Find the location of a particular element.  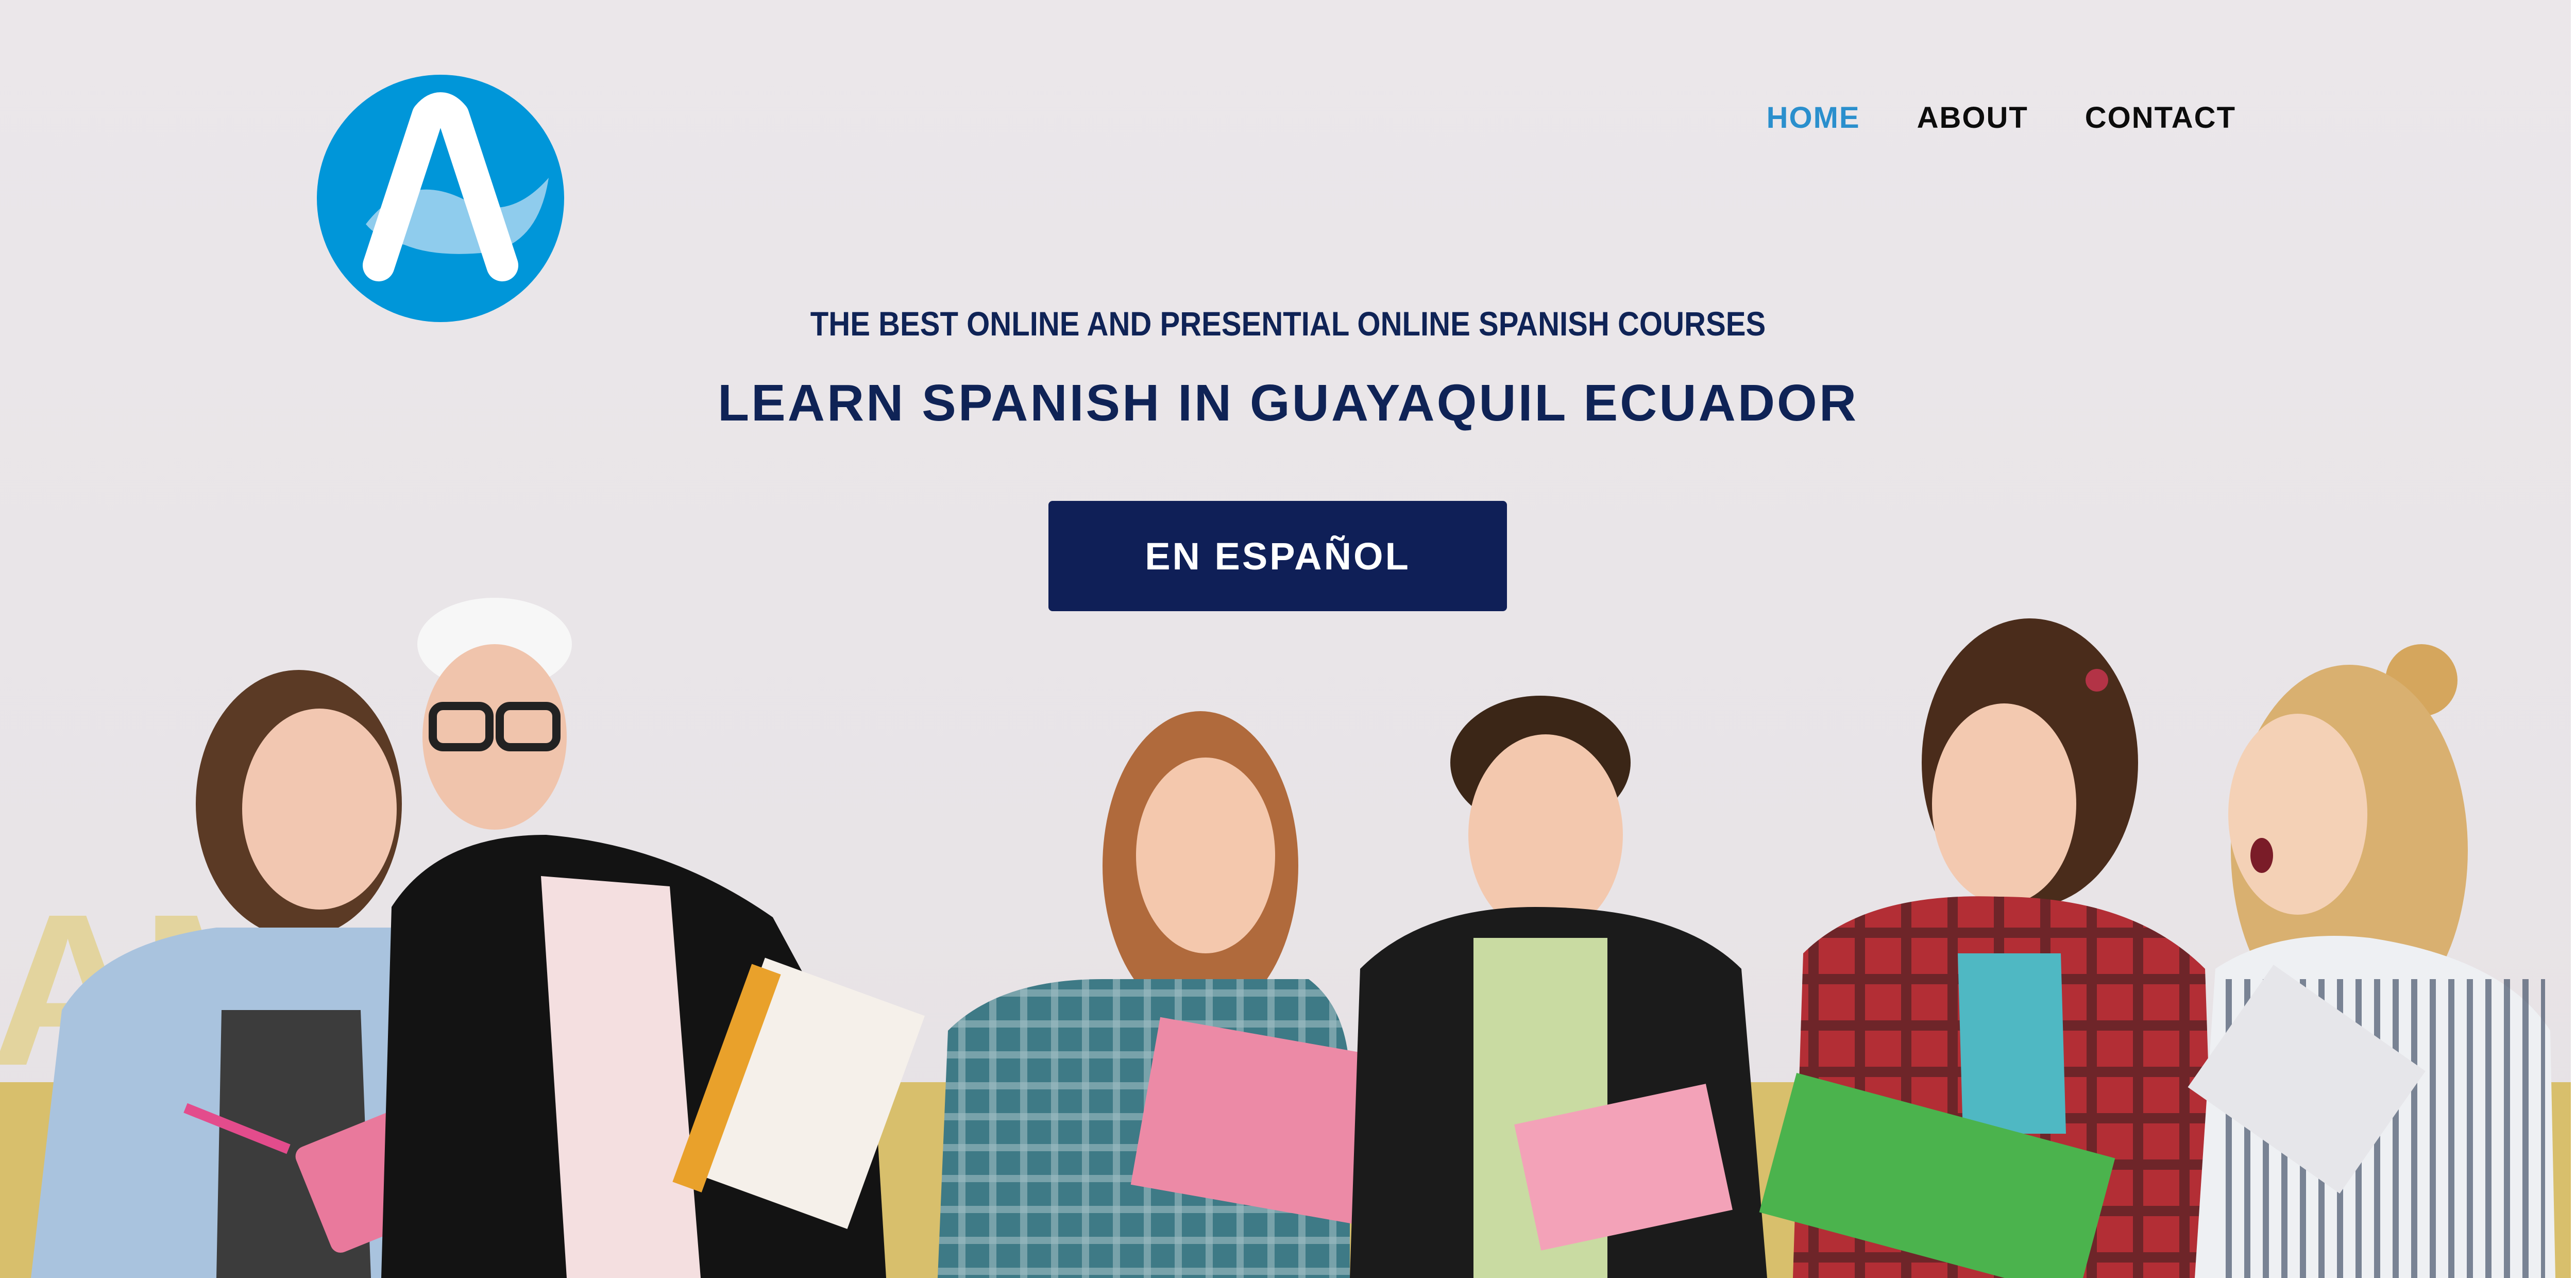

nav-home-link: HOME is located at coordinates (1813, 118).